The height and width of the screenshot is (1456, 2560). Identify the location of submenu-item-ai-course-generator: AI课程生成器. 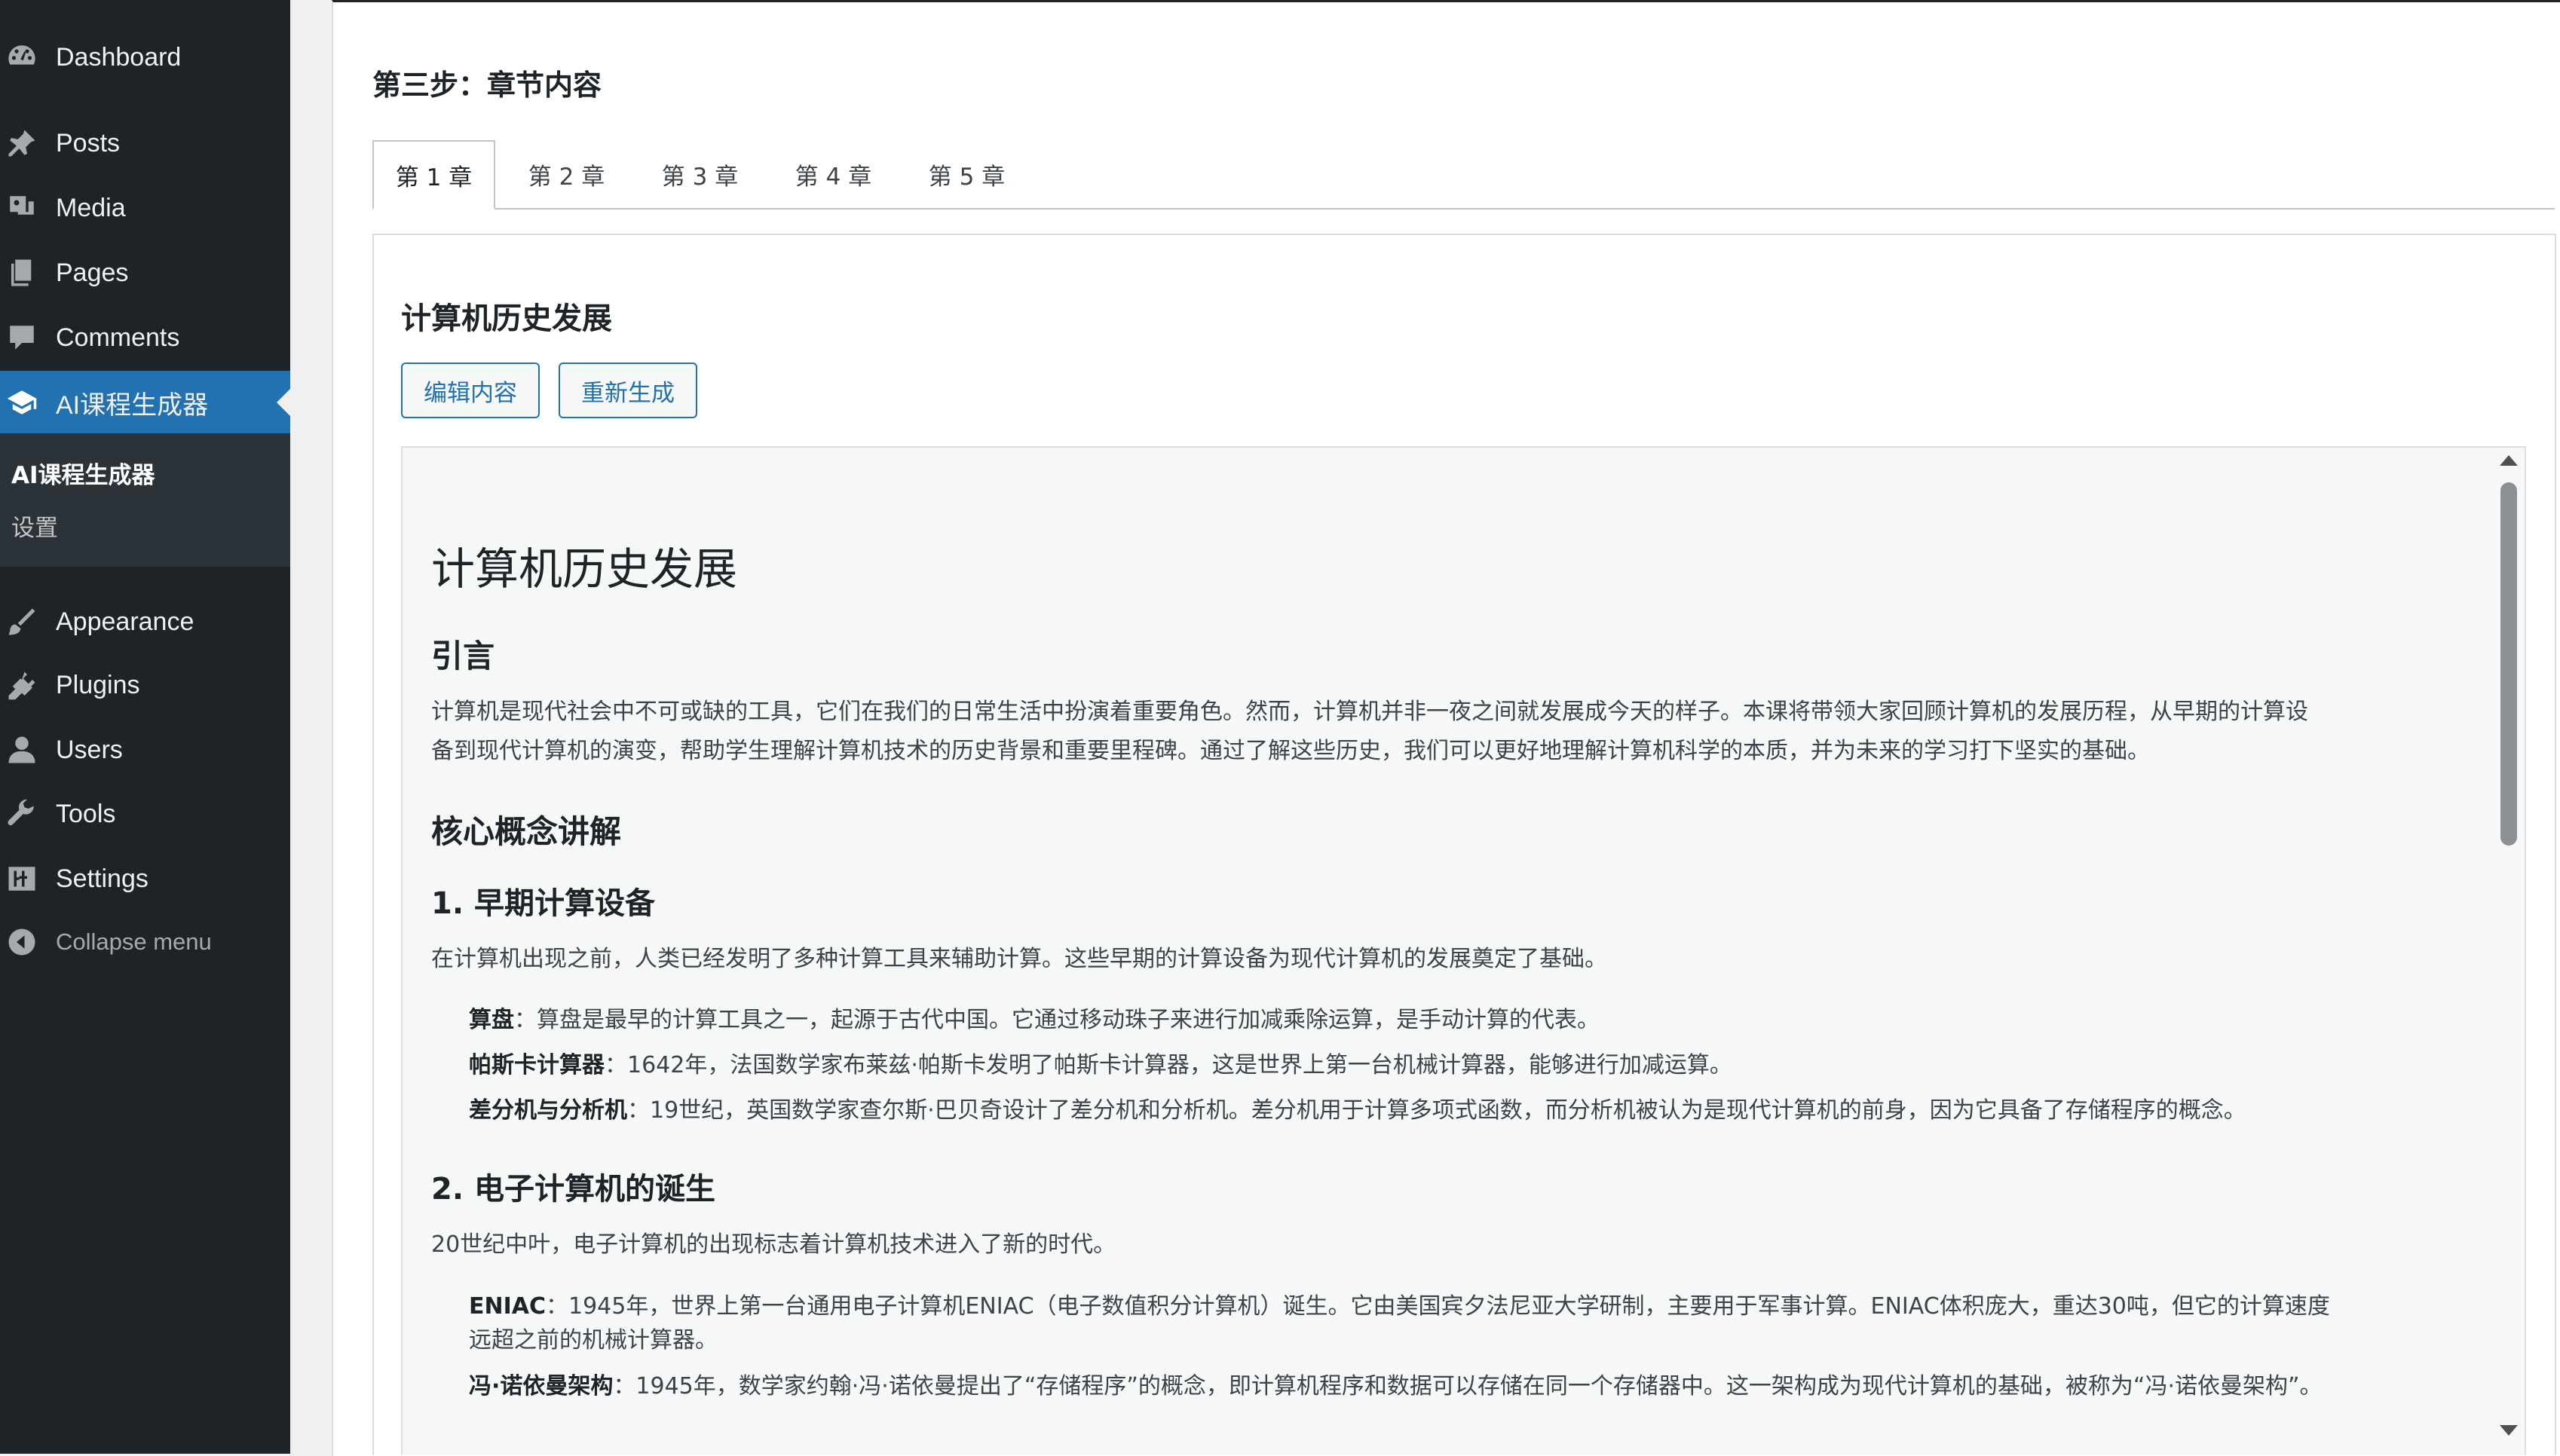
(83, 473).